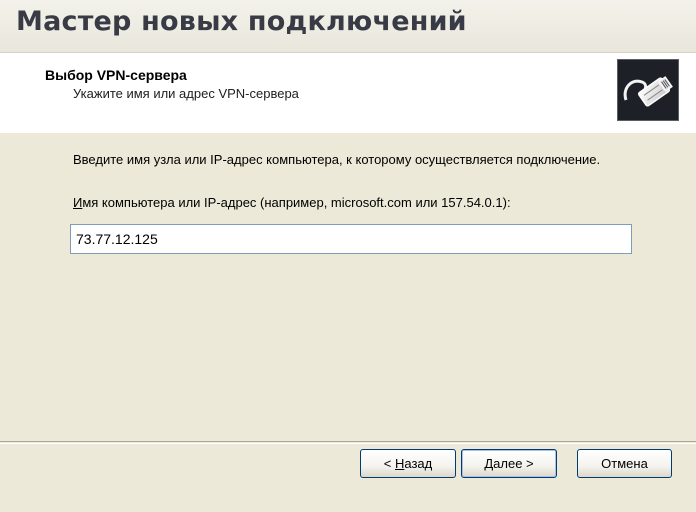 The width and height of the screenshot is (696, 512). What do you see at coordinates (116, 75) in the screenshot?
I see `page-title: Выбор VPN-сервера` at bounding box center [116, 75].